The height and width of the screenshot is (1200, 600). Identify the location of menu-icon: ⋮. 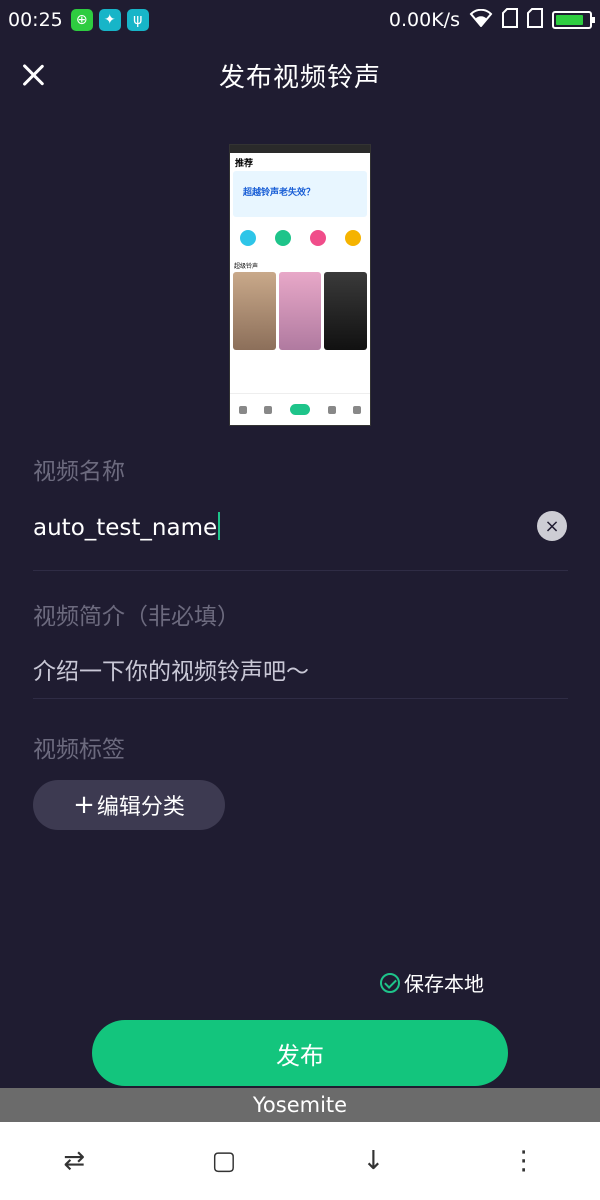
(524, 1161).